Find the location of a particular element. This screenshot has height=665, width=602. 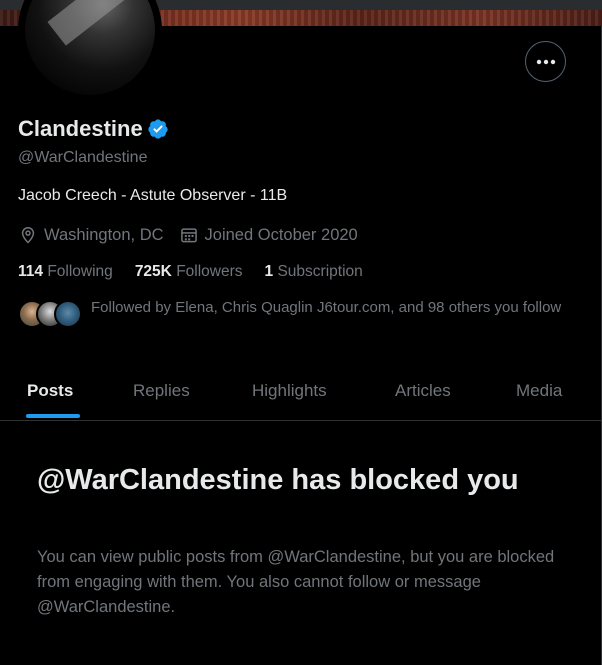

profile-meta: Washington, DC Joined October 2020 is located at coordinates (195, 235).